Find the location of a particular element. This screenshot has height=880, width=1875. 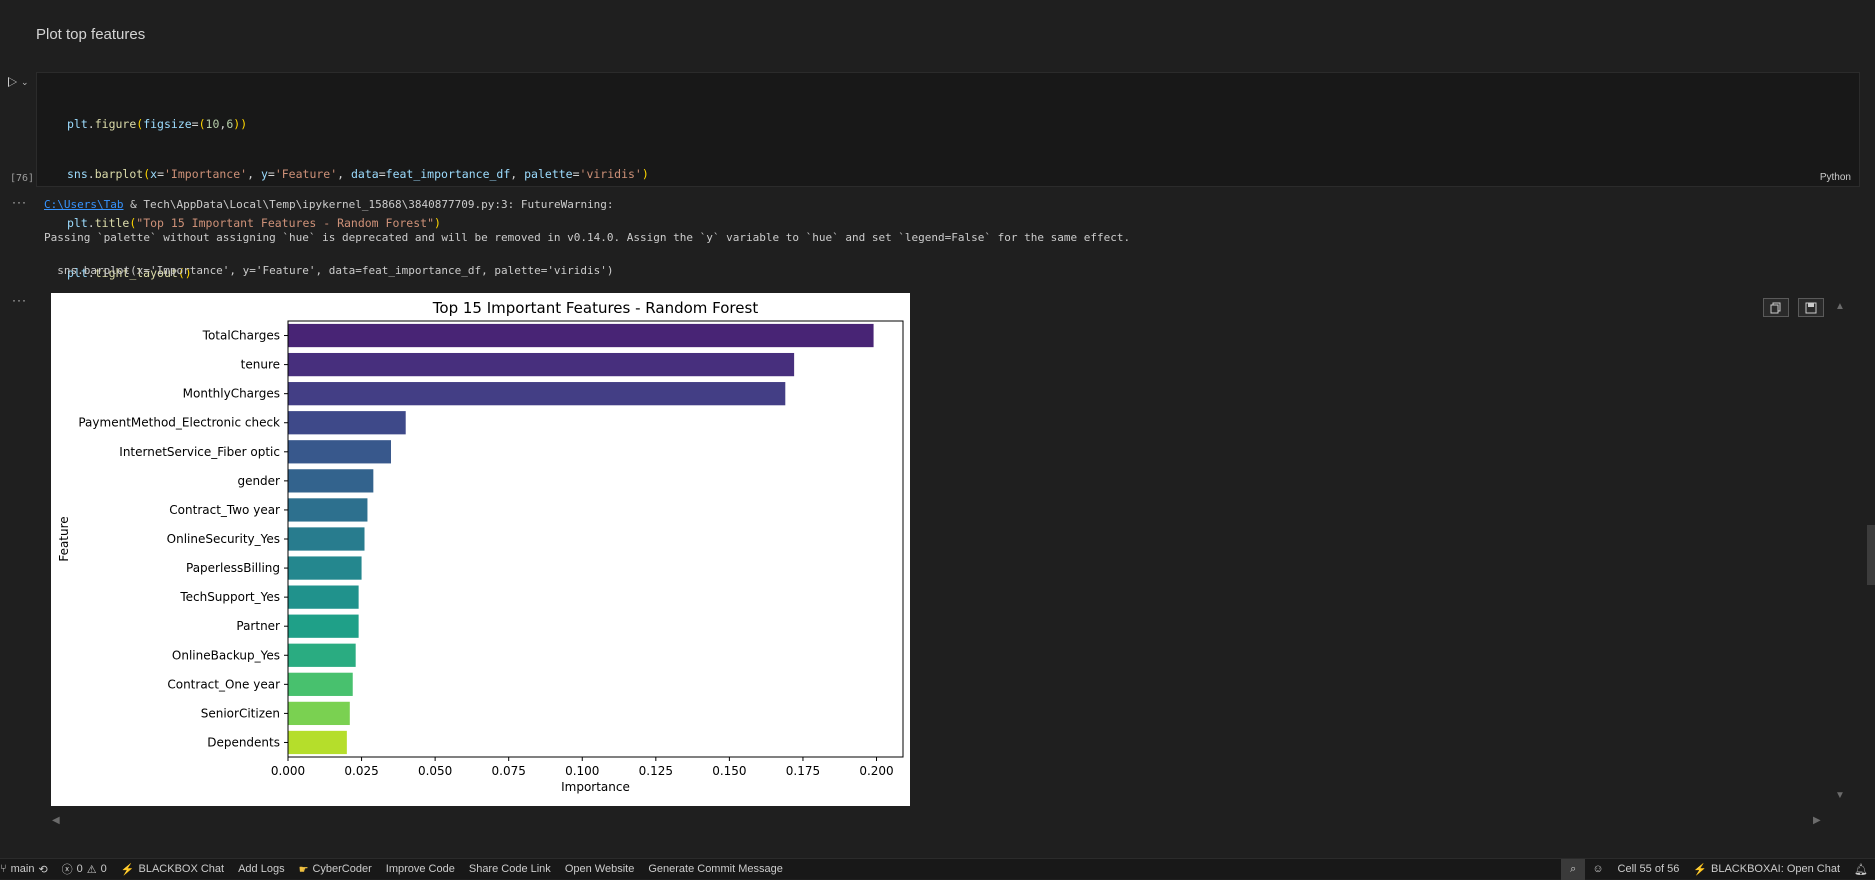

y-tick-label: OnlineSecurity_Yes is located at coordinates (223, 539).